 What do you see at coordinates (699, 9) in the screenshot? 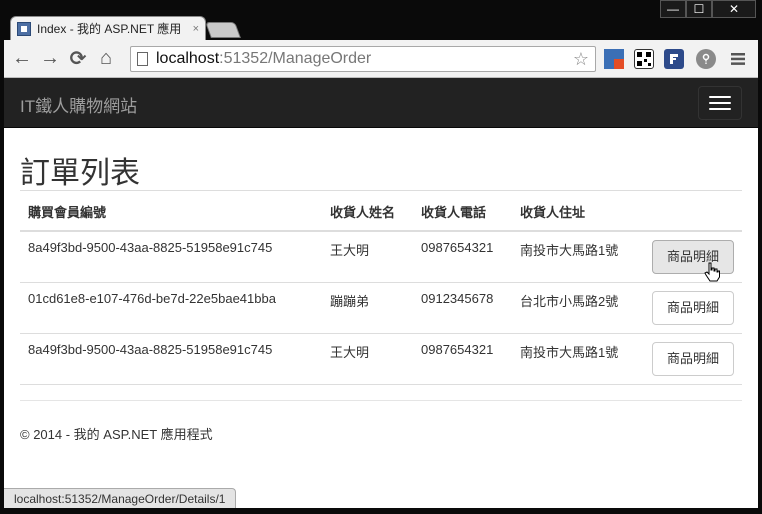
I see `maximize-button: ☐` at bounding box center [699, 9].